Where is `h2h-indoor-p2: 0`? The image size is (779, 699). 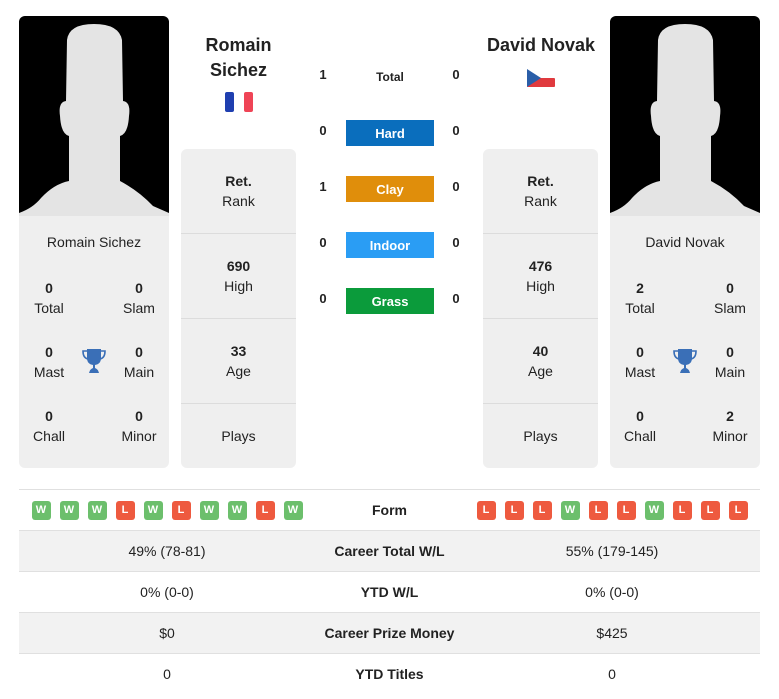 h2h-indoor-p2: 0 is located at coordinates (456, 242).